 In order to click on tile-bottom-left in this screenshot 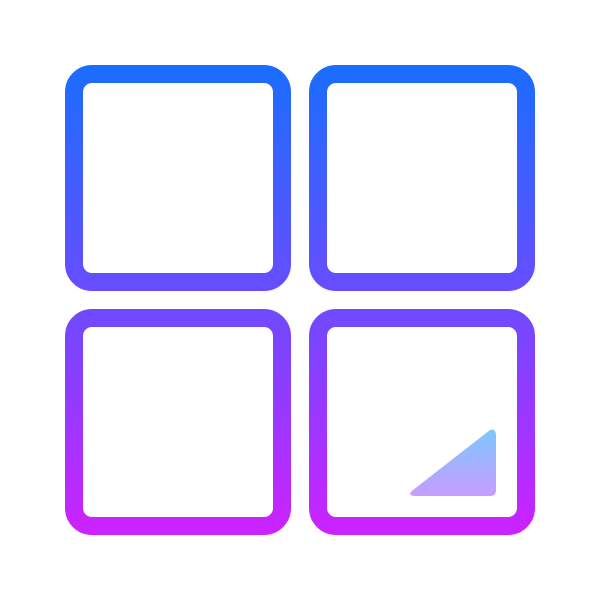, I will do `click(178, 422)`.